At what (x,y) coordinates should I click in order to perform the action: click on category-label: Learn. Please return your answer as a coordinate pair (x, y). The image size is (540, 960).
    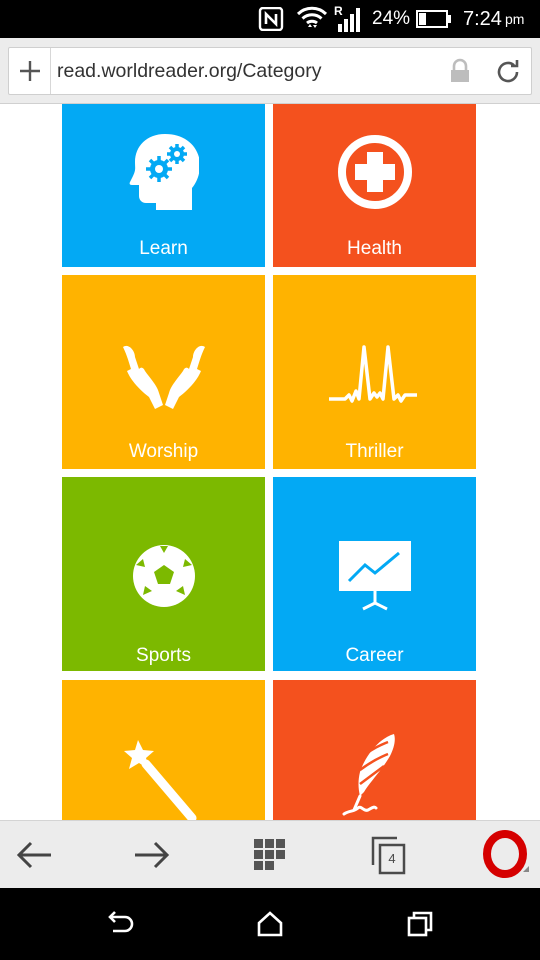
    Looking at the image, I should click on (163, 248).